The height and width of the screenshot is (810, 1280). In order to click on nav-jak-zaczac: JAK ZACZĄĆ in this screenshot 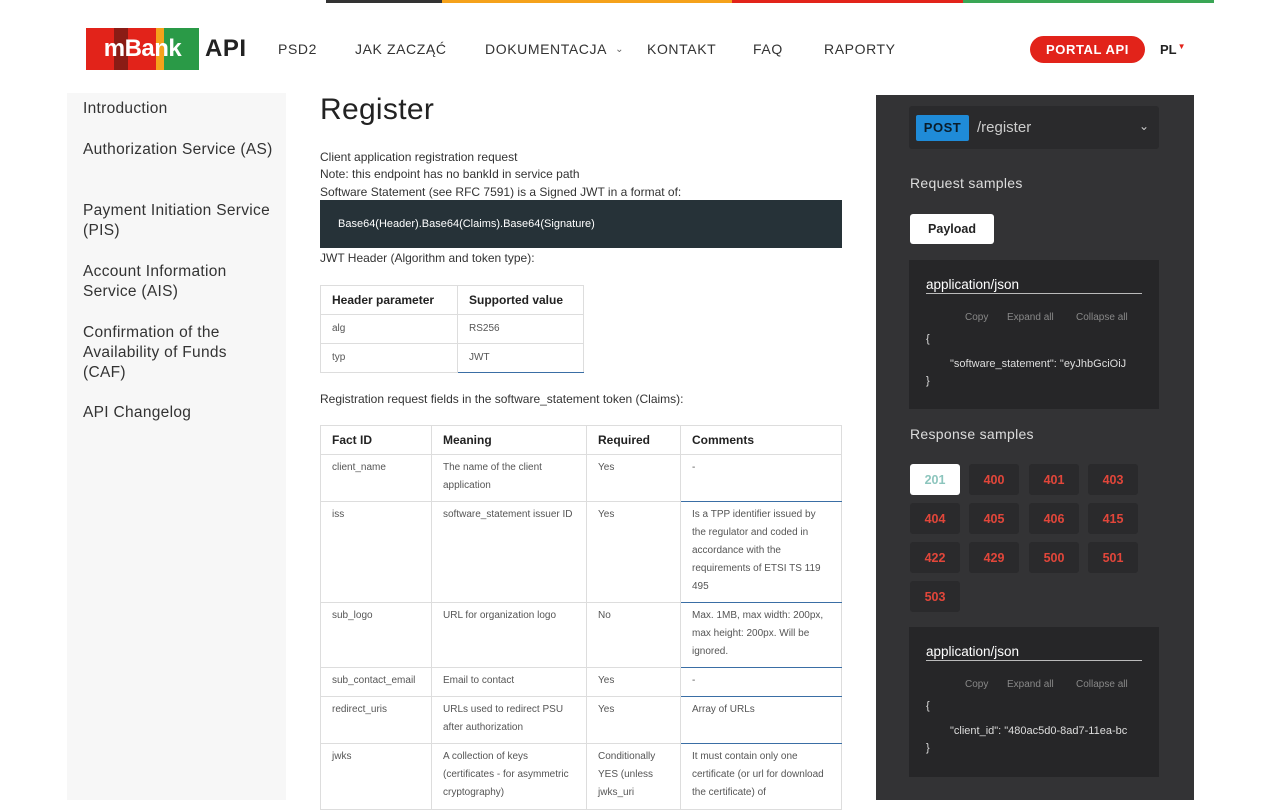, I will do `click(401, 49)`.